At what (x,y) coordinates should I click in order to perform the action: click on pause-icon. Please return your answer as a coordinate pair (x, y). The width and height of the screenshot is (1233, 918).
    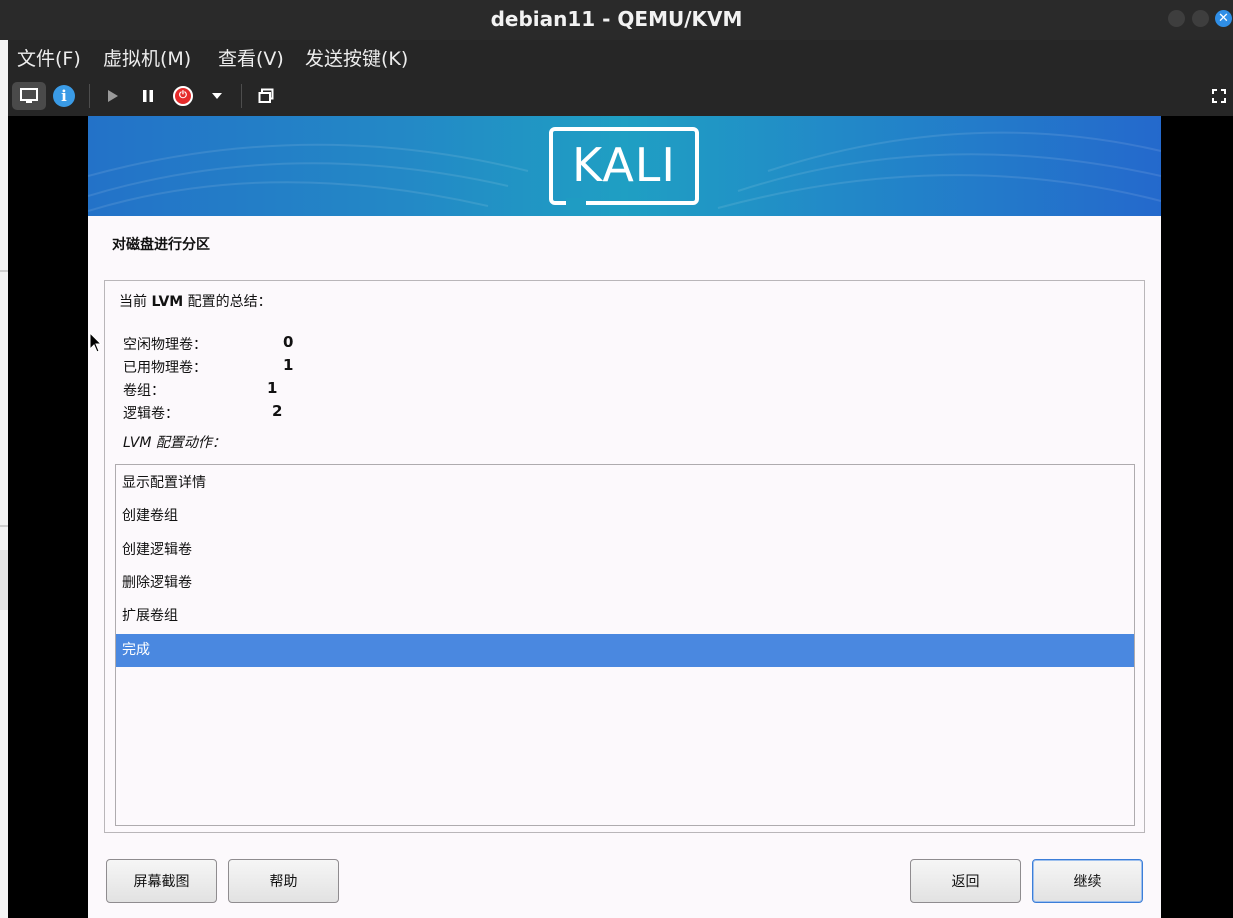
    Looking at the image, I should click on (148, 96).